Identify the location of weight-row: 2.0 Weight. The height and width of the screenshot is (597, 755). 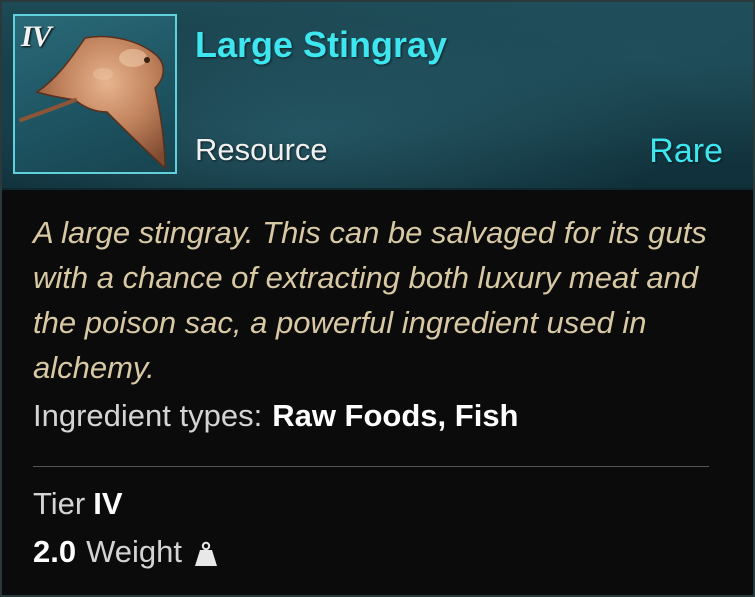
(125, 552).